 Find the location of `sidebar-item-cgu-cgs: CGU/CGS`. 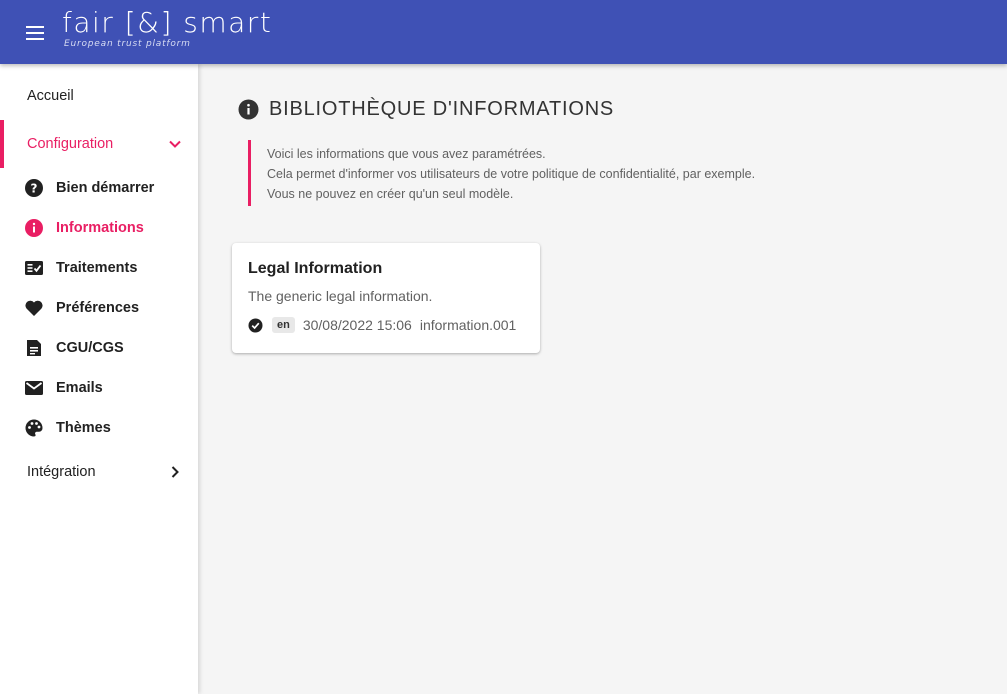

sidebar-item-cgu-cgs: CGU/CGS is located at coordinates (99, 348).